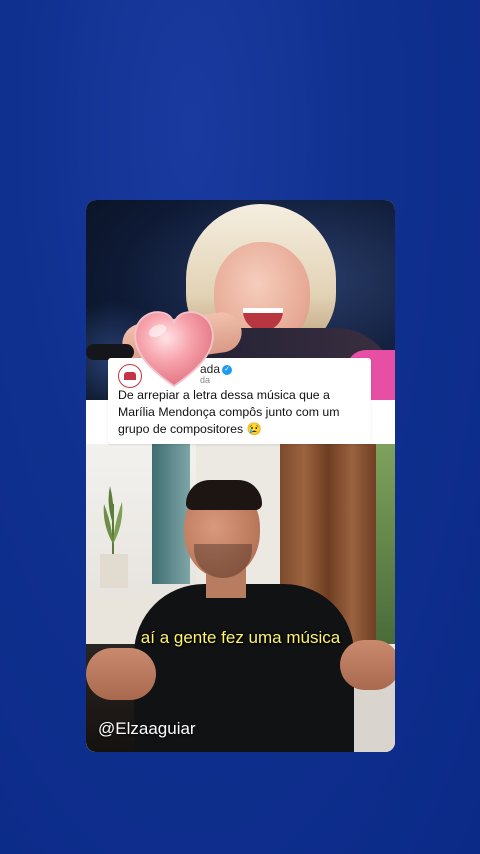 The image size is (480, 854). What do you see at coordinates (147, 729) in the screenshot?
I see `creator-watermark: @Elzaaguiar` at bounding box center [147, 729].